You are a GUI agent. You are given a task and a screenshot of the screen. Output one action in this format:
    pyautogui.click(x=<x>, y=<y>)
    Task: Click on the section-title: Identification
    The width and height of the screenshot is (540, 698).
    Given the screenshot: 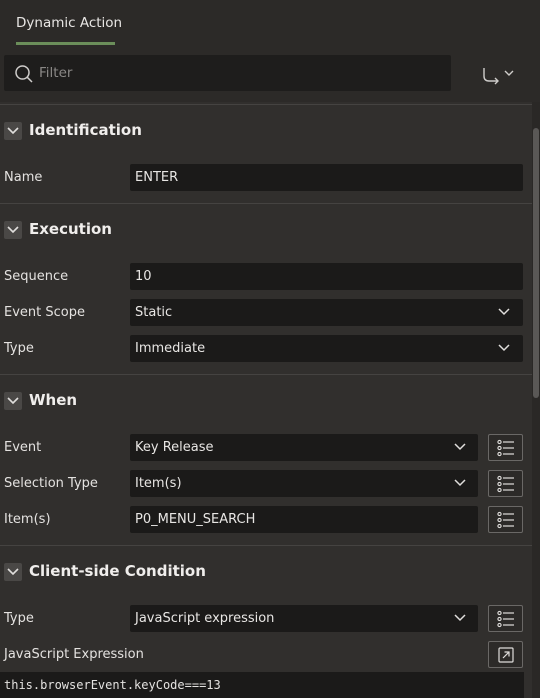 What is the action you would take?
    pyautogui.click(x=85, y=130)
    